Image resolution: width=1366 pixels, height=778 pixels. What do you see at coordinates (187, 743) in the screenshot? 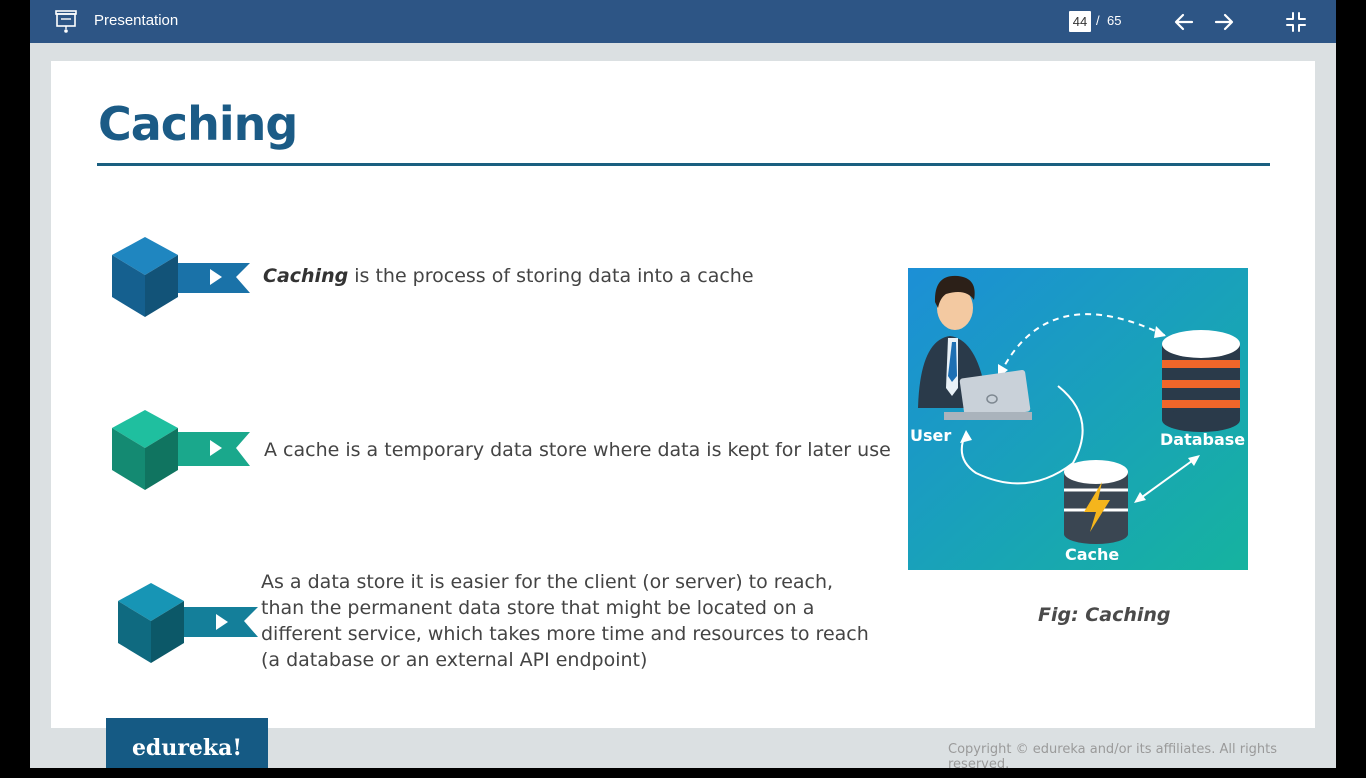
I see `edureka-logo: edureka!` at bounding box center [187, 743].